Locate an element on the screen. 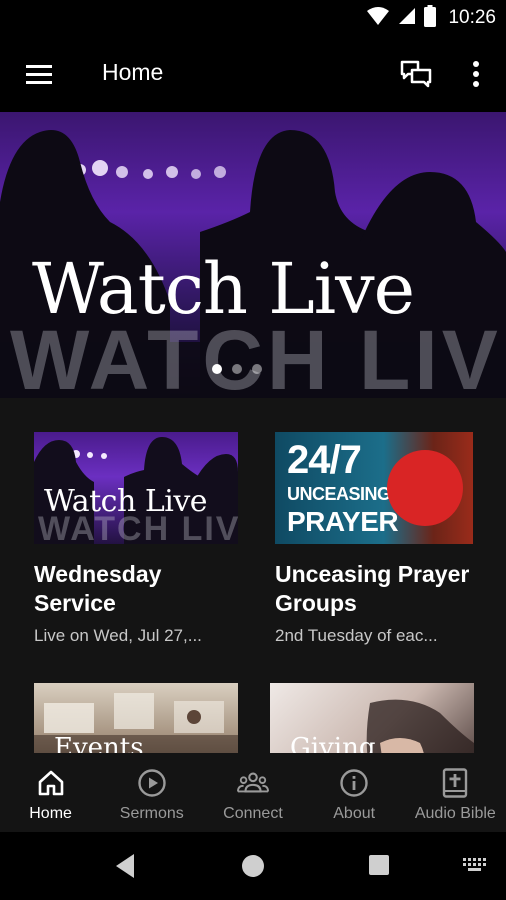 The height and width of the screenshot is (900, 506). home-icon is located at coordinates (51, 783).